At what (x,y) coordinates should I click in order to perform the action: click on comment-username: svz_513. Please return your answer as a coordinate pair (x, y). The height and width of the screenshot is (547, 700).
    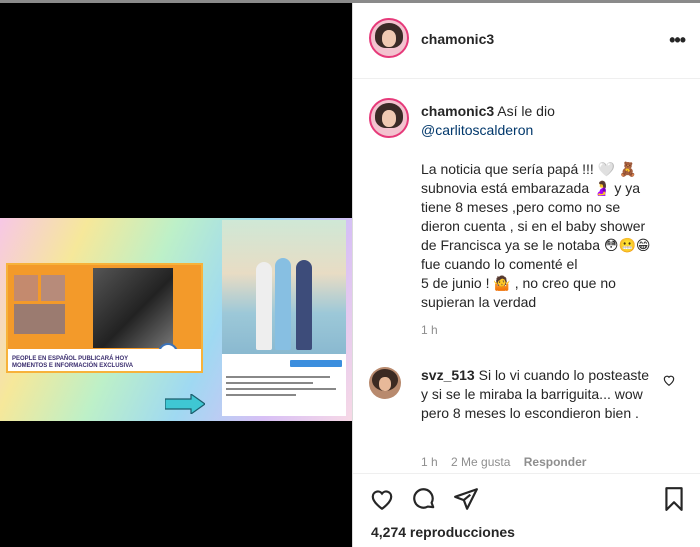
    Looking at the image, I should click on (448, 375).